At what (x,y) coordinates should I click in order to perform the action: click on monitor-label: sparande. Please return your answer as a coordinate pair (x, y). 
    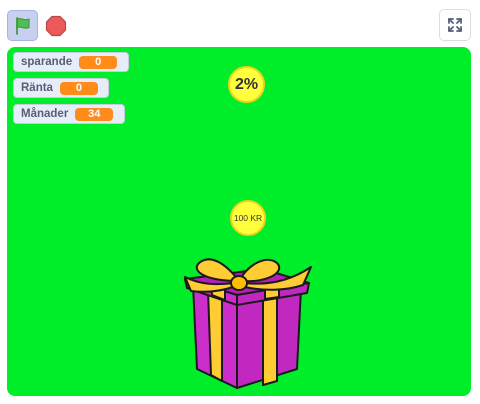
    Looking at the image, I should click on (47, 62).